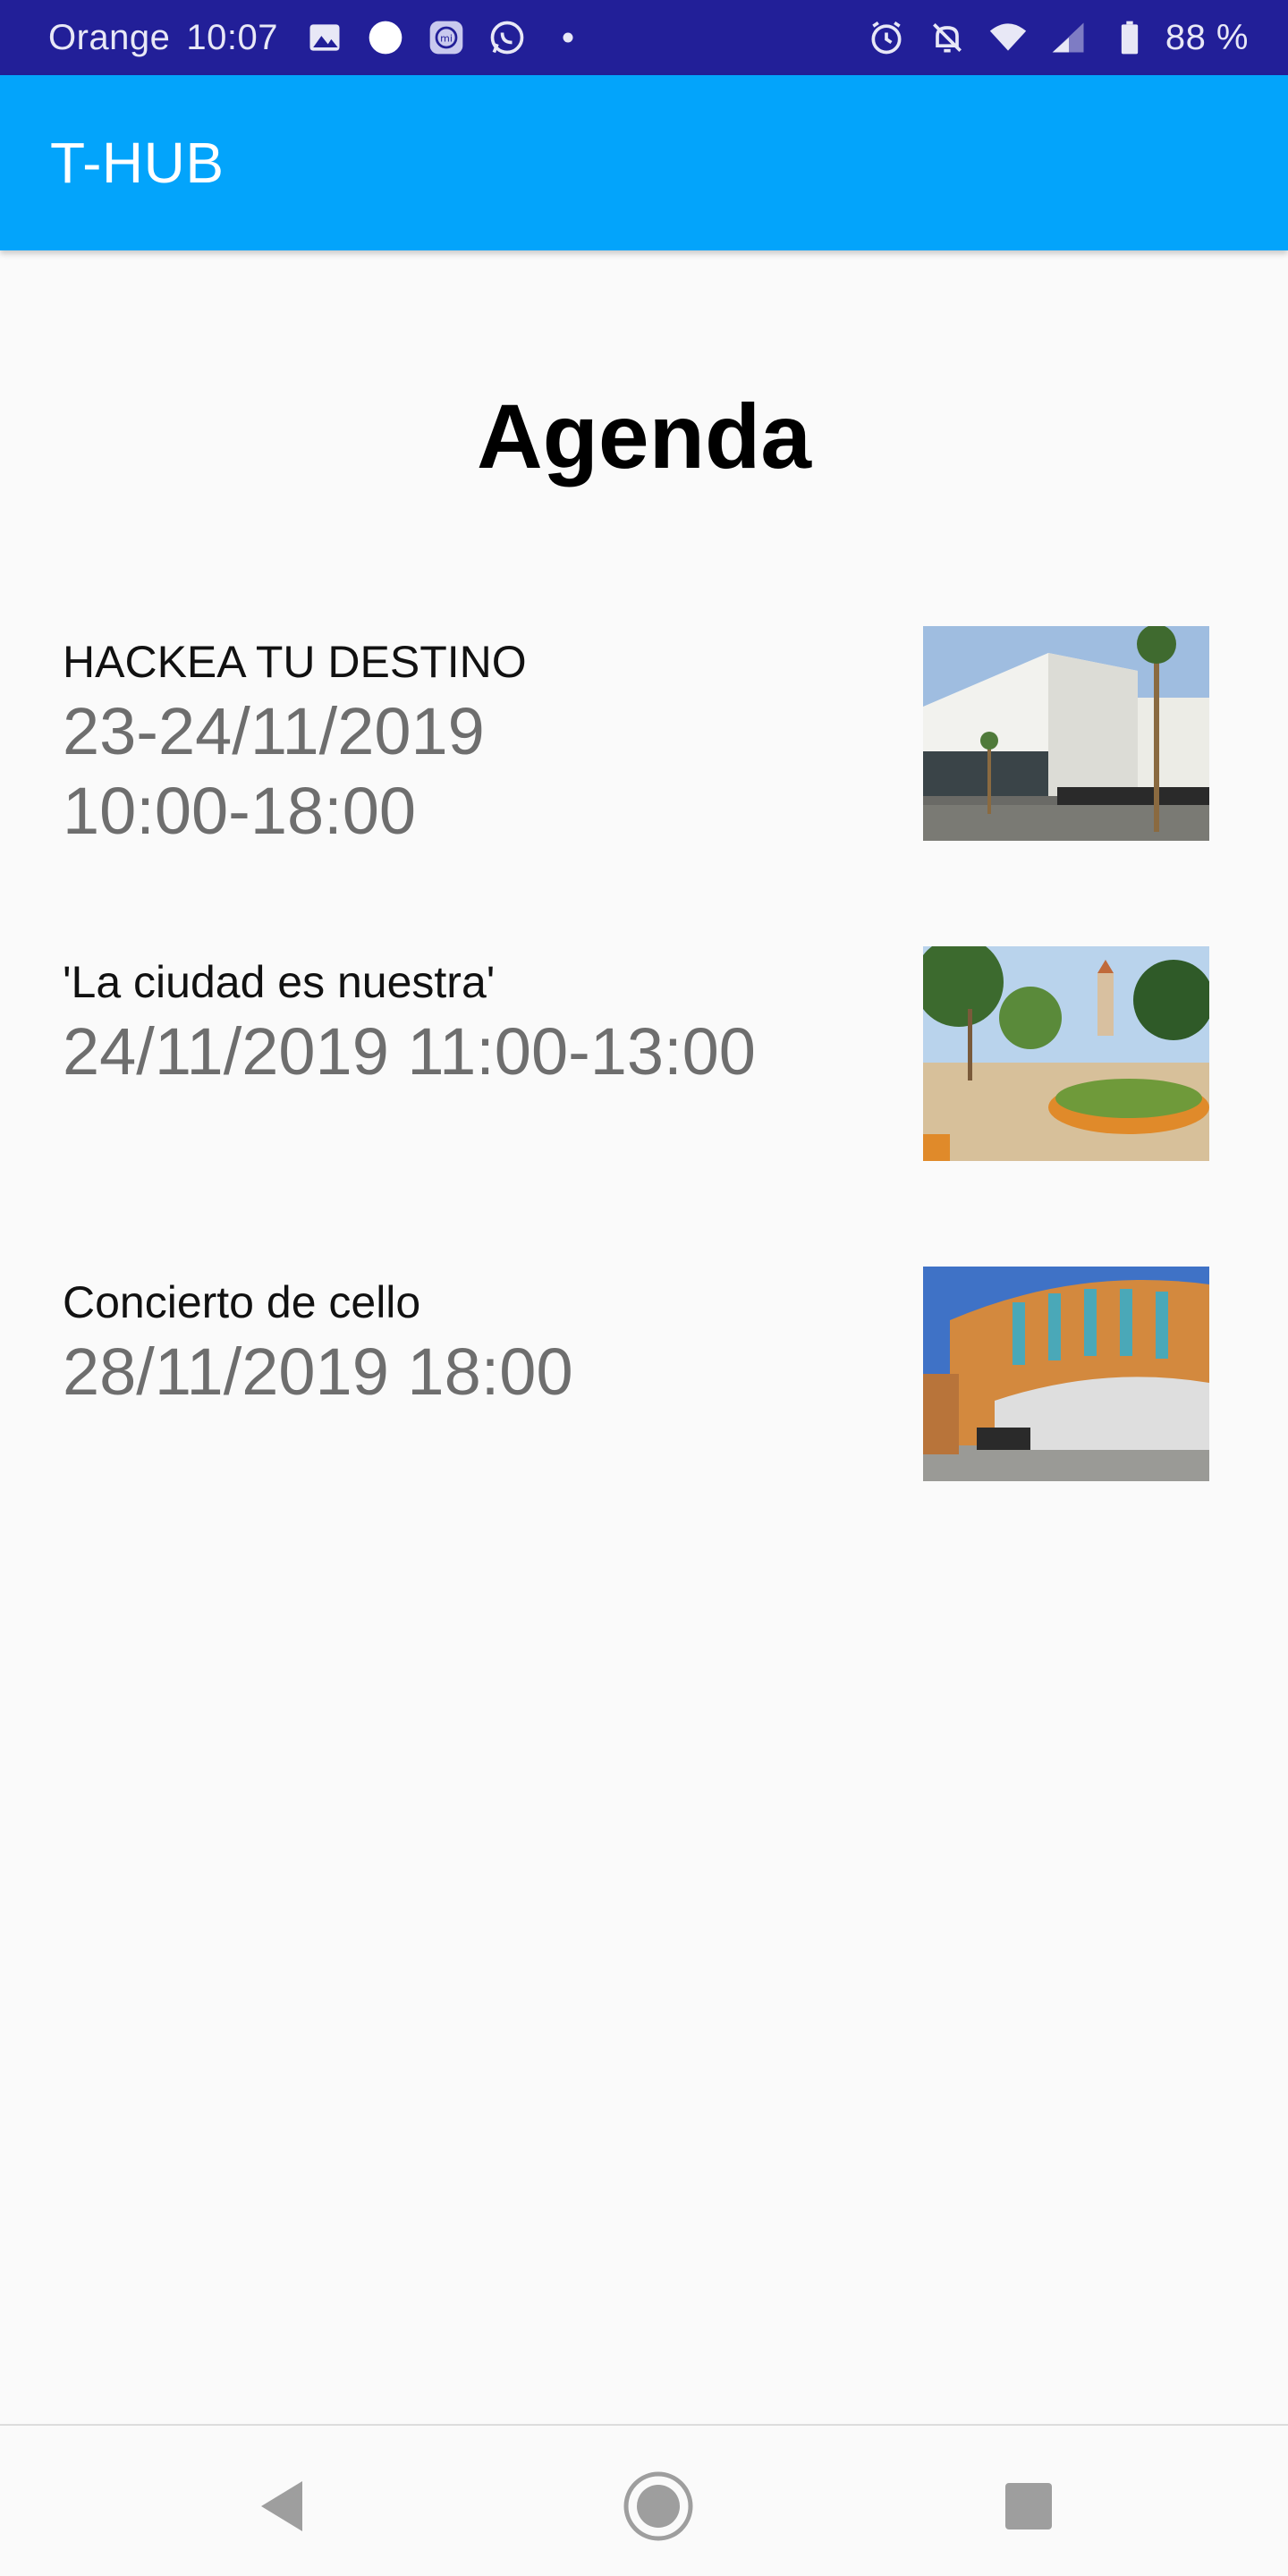  I want to click on circle-icon, so click(385, 38).